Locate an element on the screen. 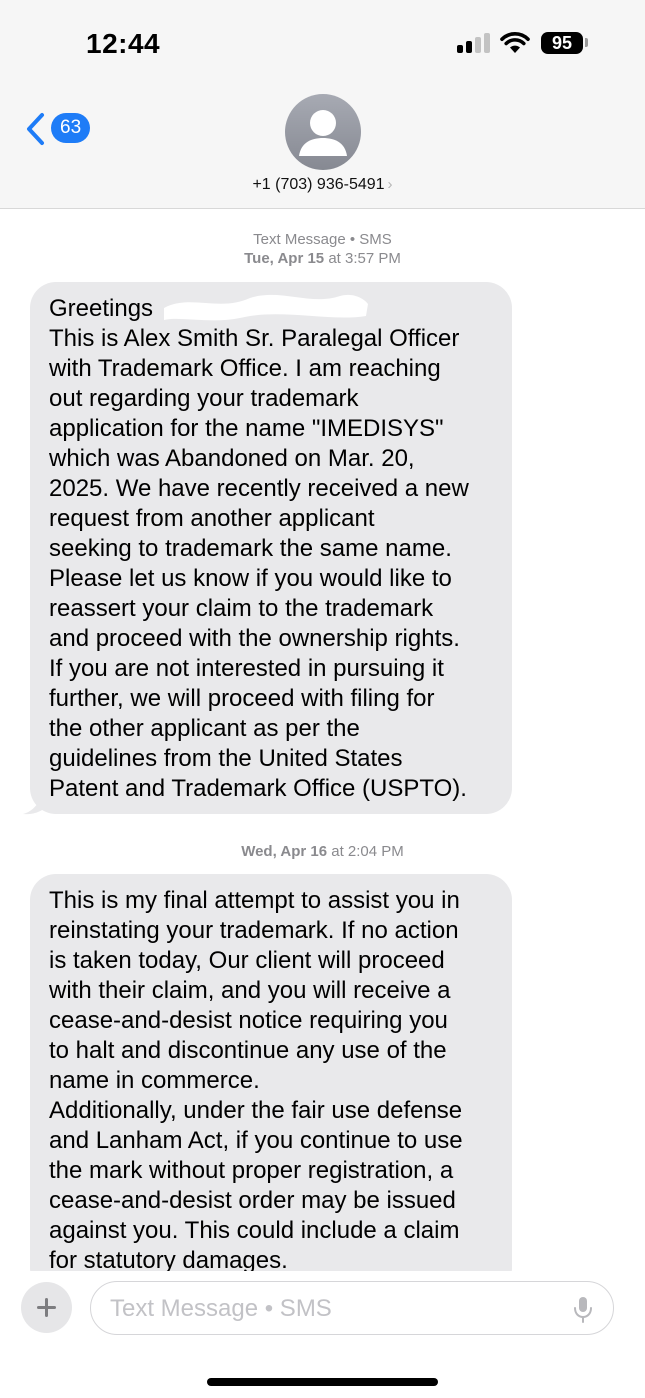  message-date: Wed, Apr 16 at 2:04 PM is located at coordinates (322, 851).